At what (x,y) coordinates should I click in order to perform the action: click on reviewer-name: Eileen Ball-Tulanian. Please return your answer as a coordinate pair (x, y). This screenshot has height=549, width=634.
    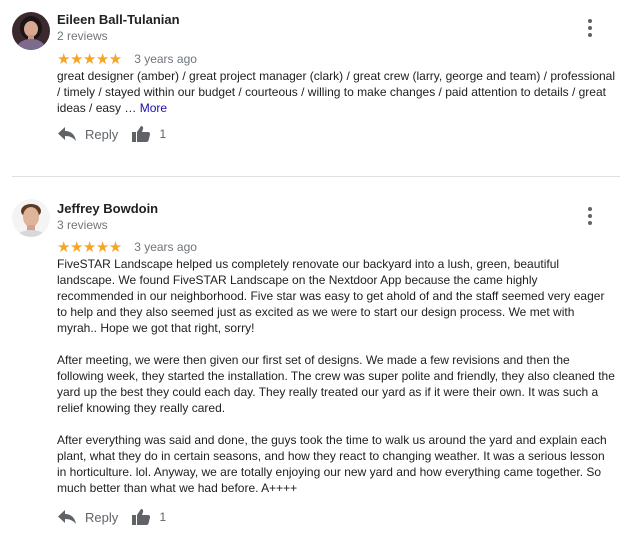
    Looking at the image, I should click on (118, 19).